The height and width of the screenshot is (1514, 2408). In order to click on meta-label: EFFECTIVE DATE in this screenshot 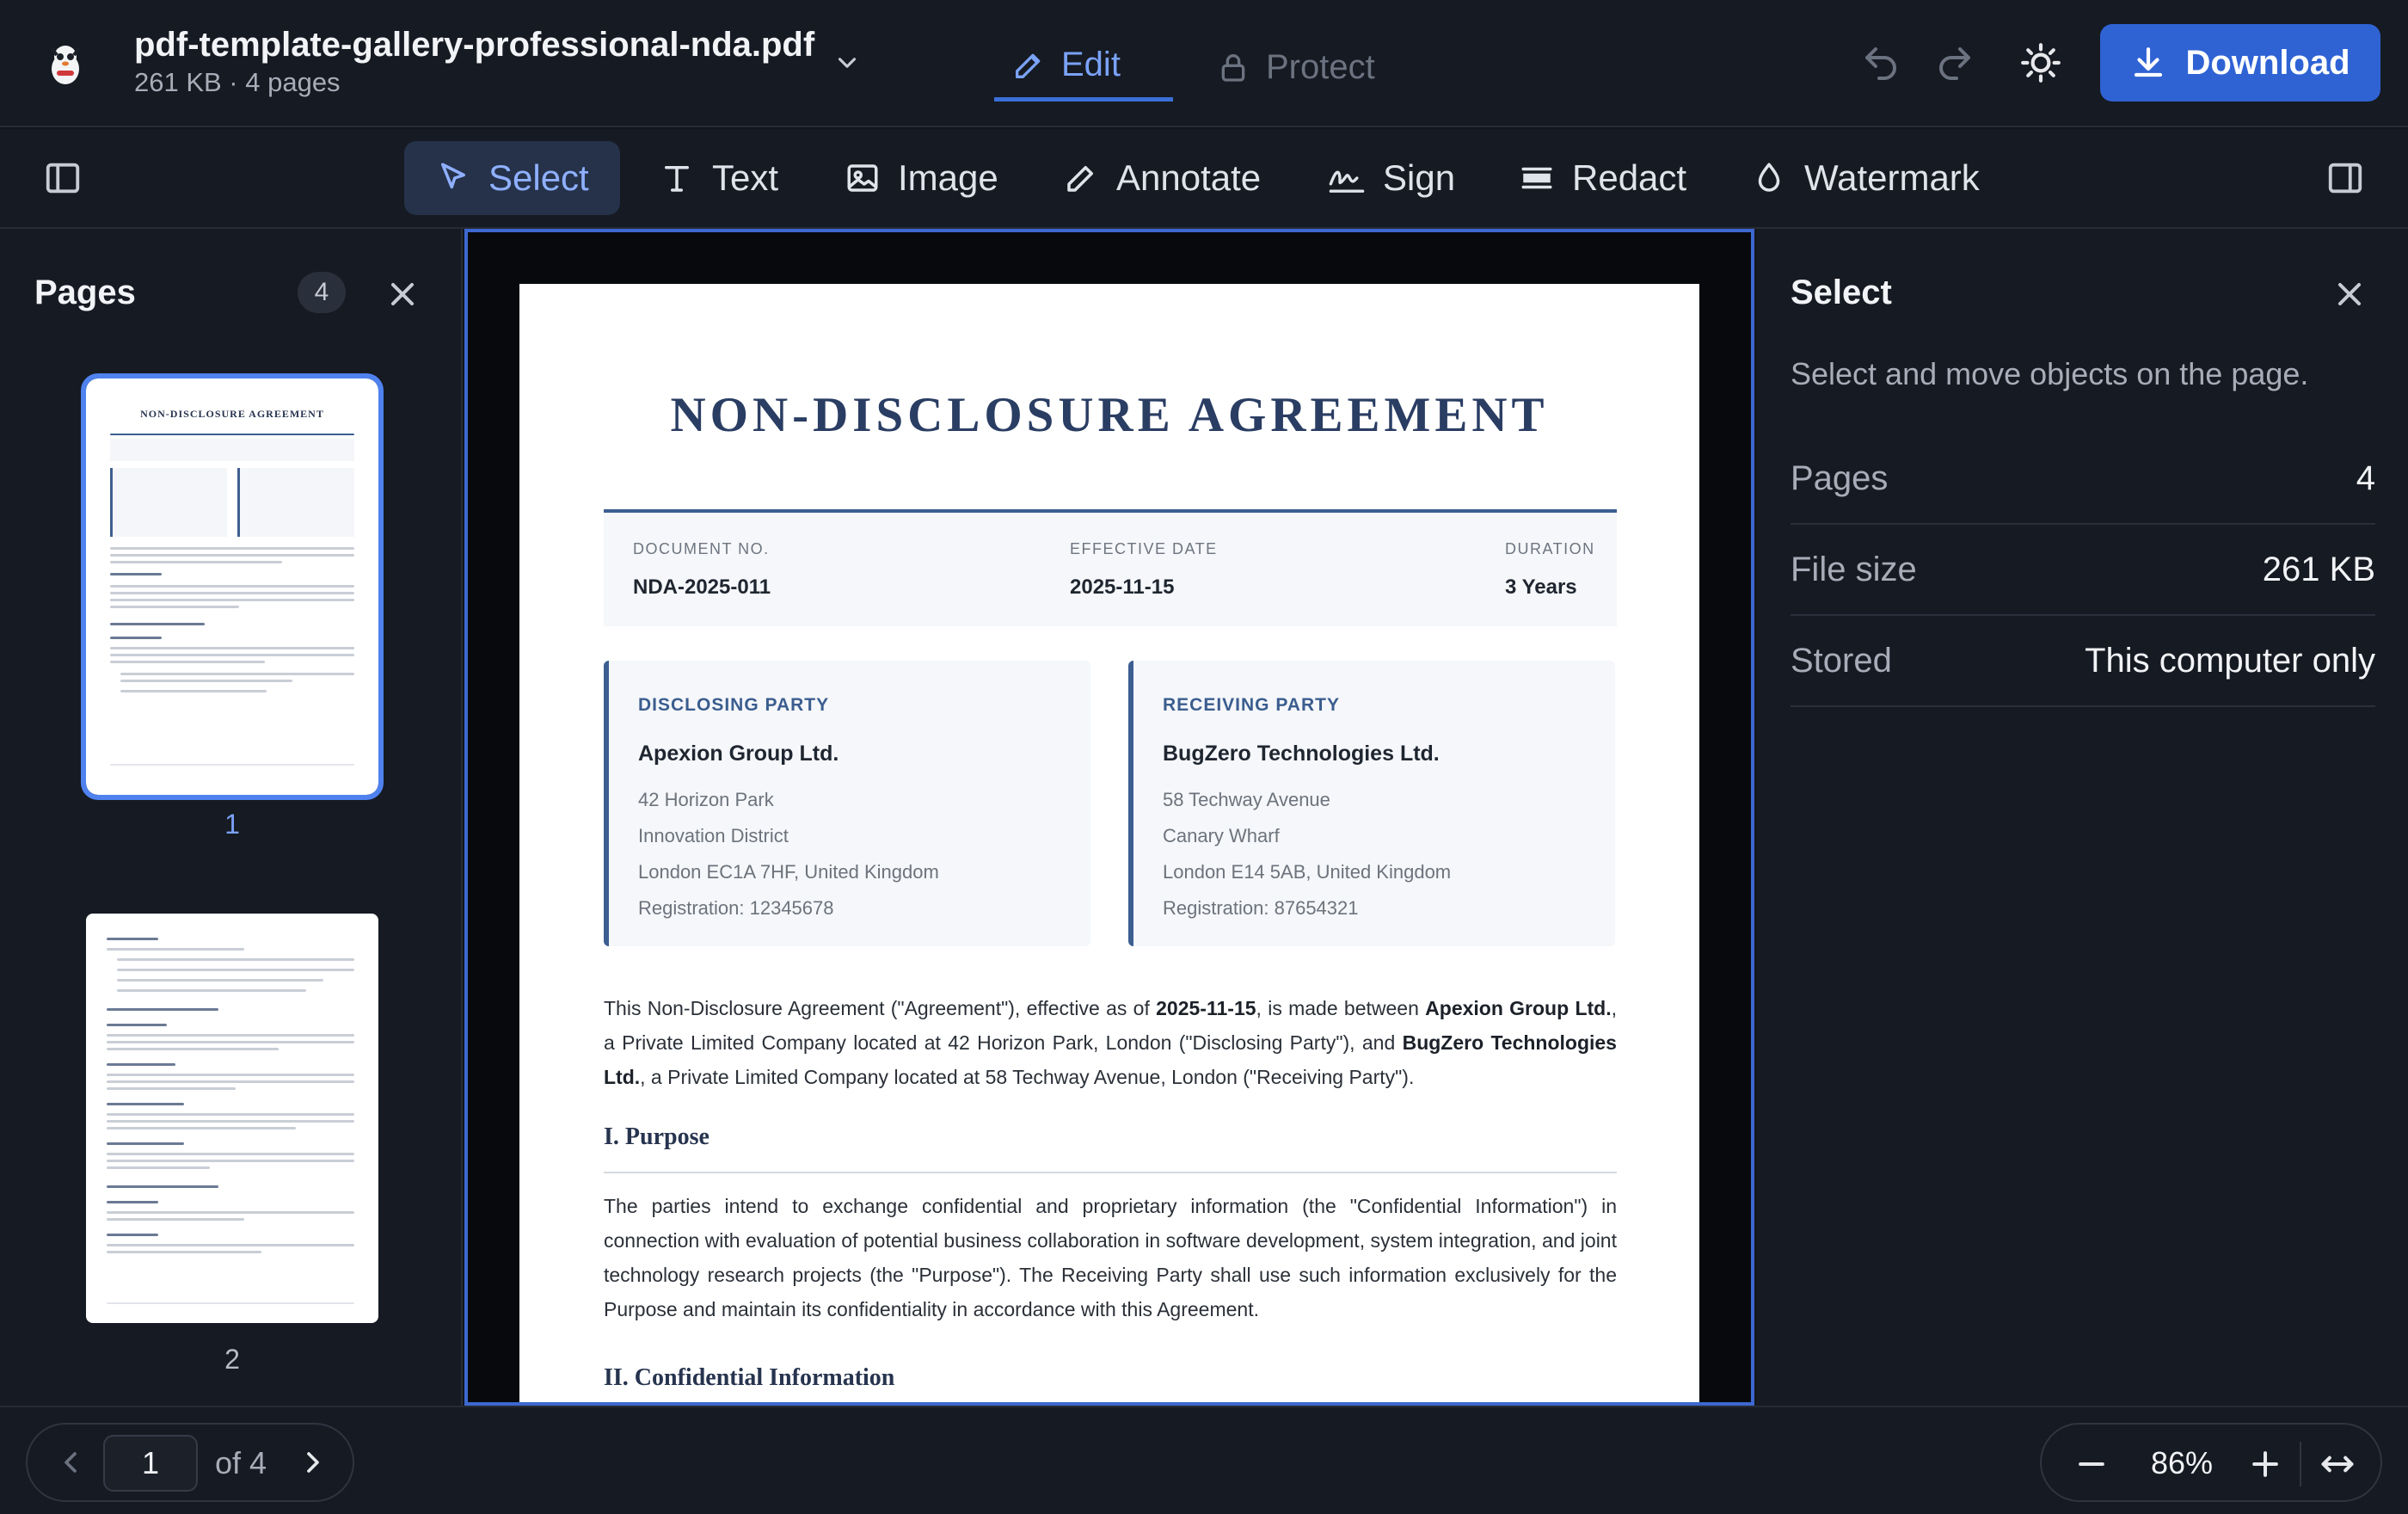, I will do `click(1144, 548)`.